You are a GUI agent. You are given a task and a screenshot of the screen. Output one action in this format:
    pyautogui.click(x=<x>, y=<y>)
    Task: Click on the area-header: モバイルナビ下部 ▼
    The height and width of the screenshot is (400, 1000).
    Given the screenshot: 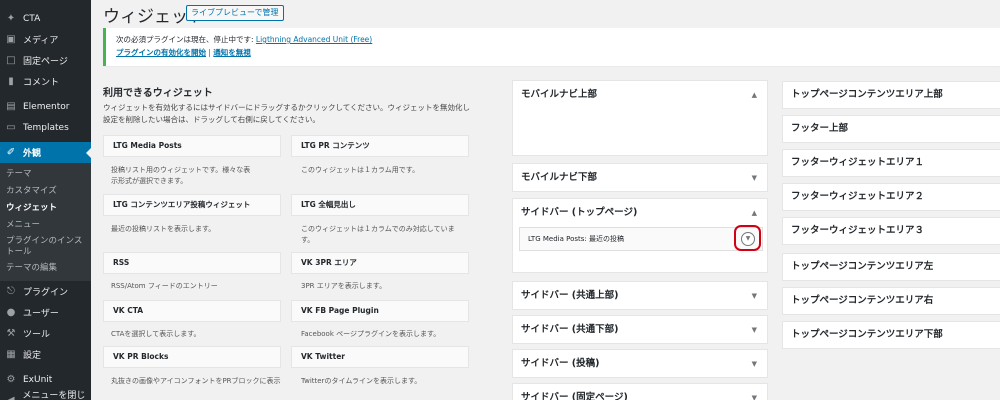 What is the action you would take?
    pyautogui.click(x=640, y=178)
    